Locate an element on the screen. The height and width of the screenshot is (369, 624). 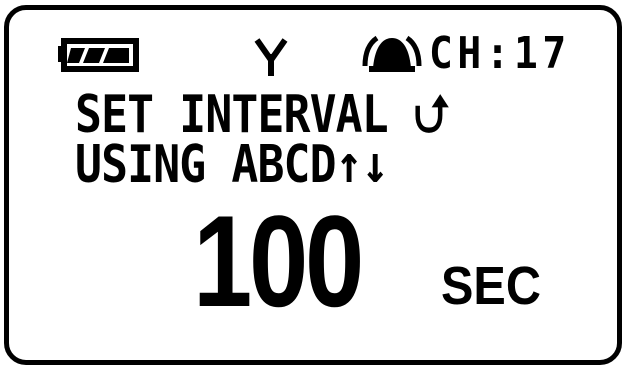
battery-icon is located at coordinates (98, 55).